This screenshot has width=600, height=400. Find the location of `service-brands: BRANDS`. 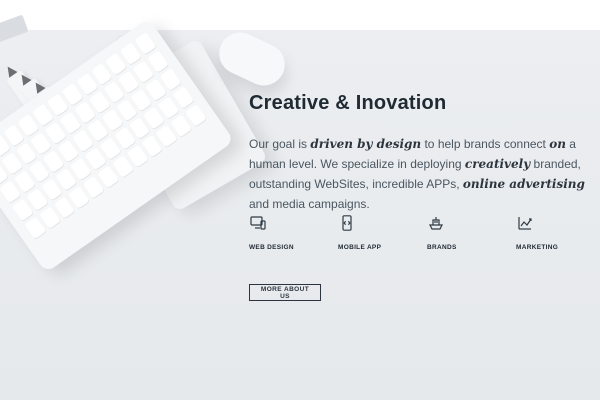

service-brands: BRANDS is located at coordinates (467, 234).